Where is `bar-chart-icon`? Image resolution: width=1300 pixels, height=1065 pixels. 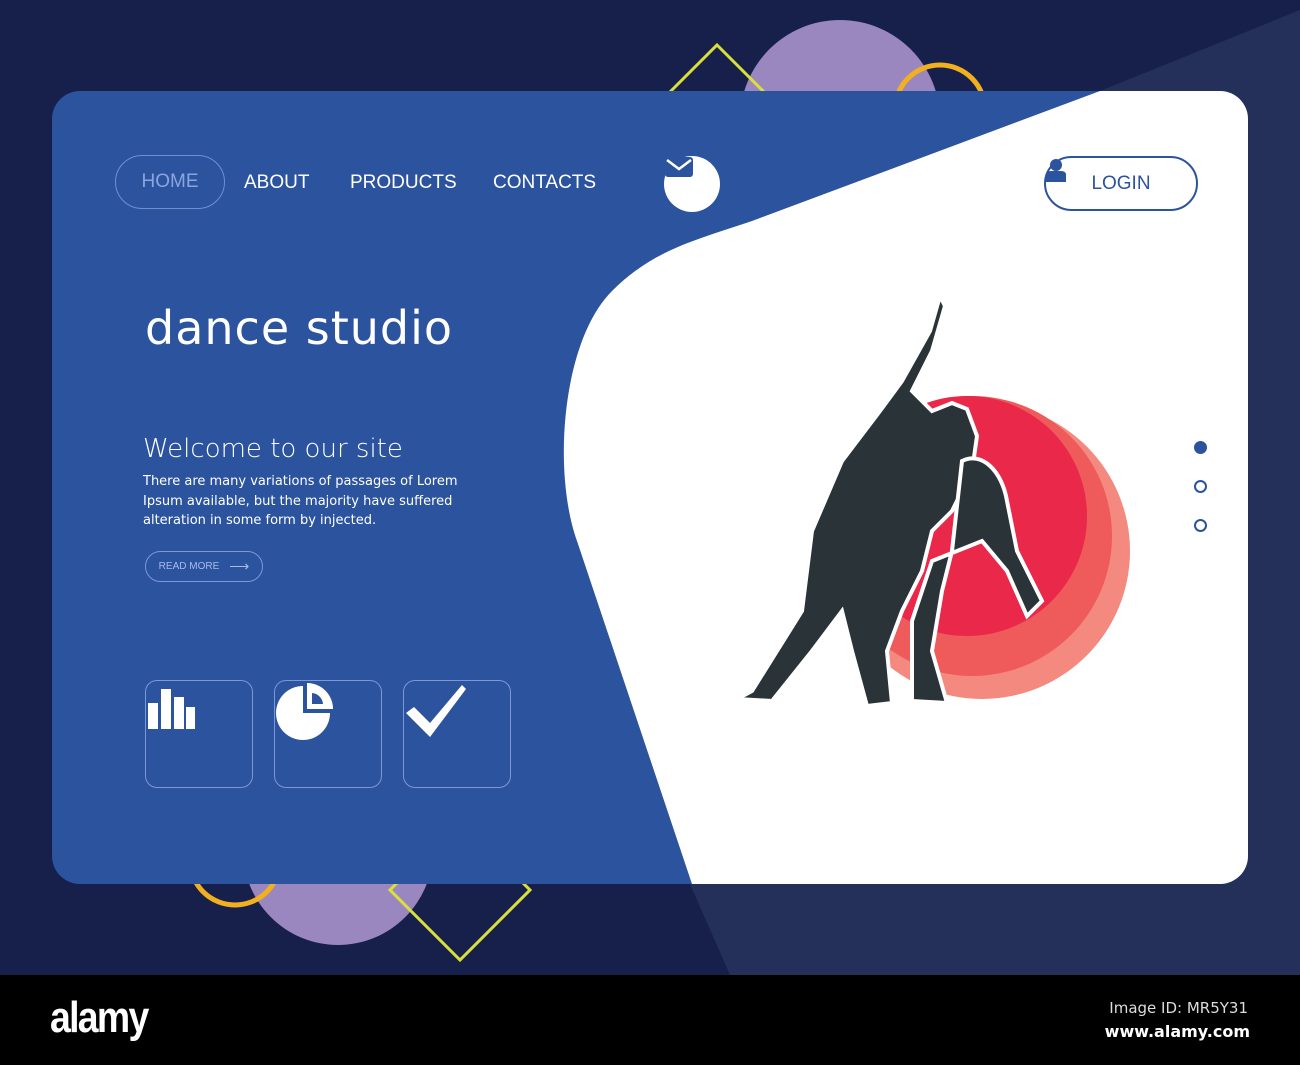
bar-chart-icon is located at coordinates (171, 709).